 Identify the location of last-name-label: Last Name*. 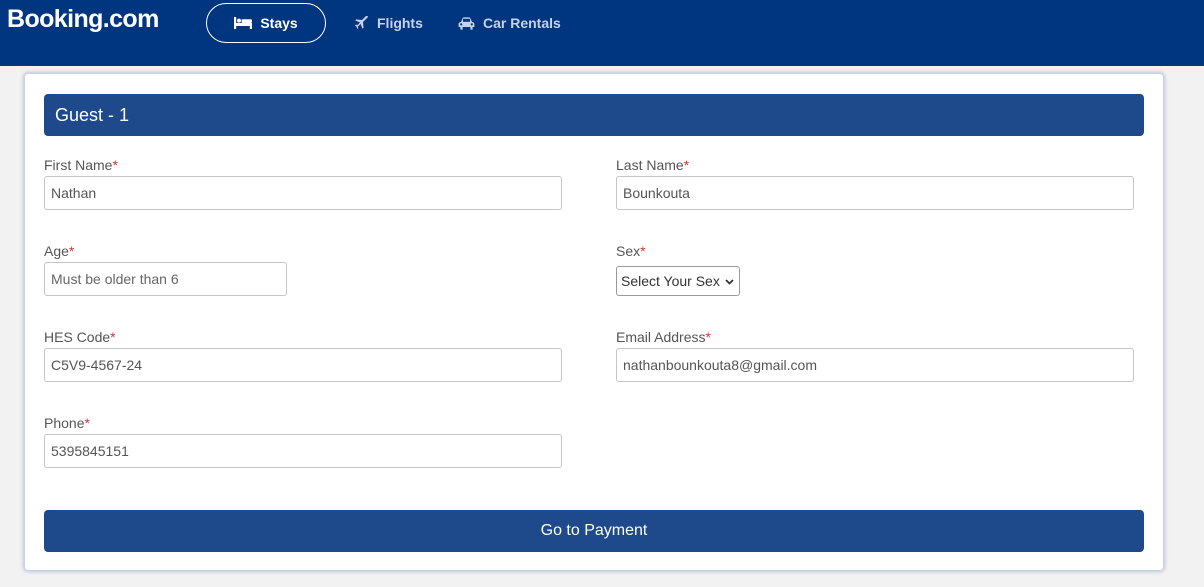
(652, 165).